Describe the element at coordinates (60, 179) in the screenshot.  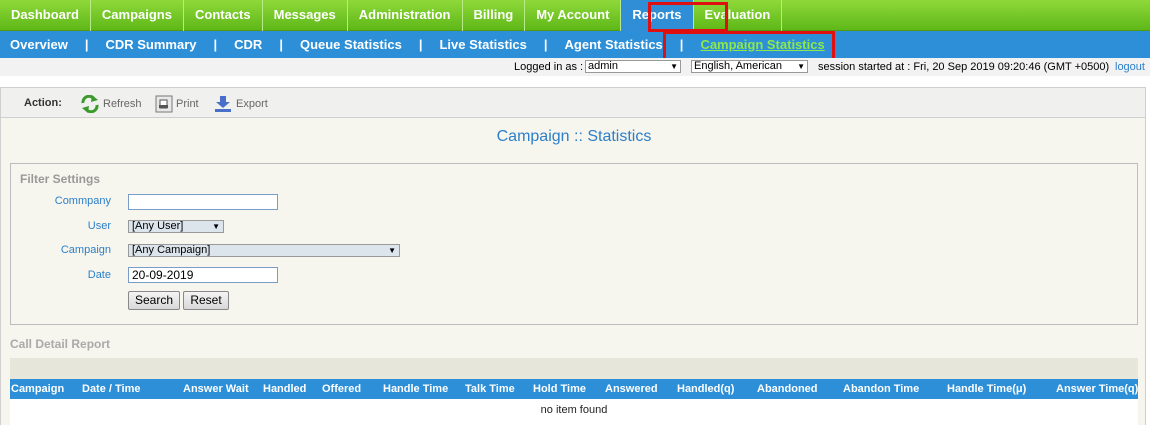
I see `filter-legend: Filter Settings` at that location.